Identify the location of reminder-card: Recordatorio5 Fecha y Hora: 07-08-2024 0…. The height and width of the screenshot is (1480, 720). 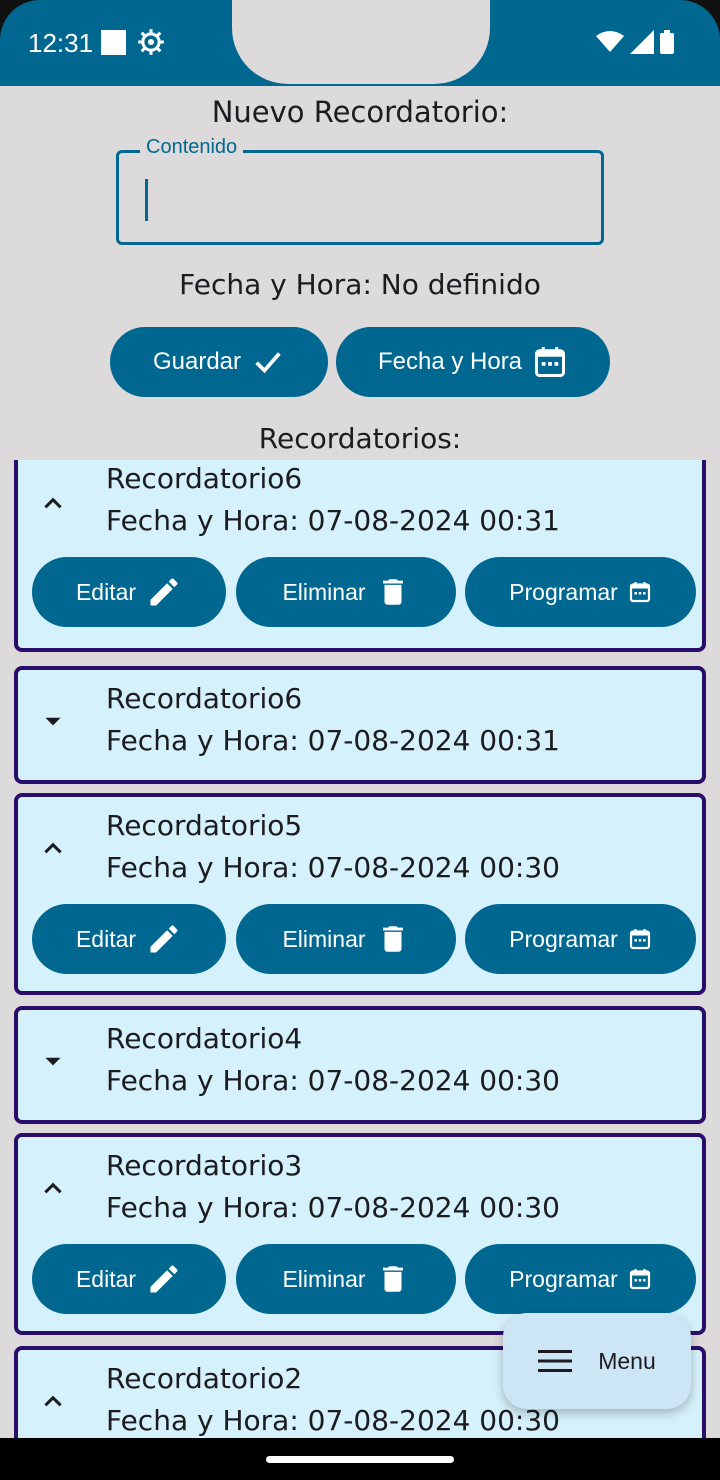
(360, 894).